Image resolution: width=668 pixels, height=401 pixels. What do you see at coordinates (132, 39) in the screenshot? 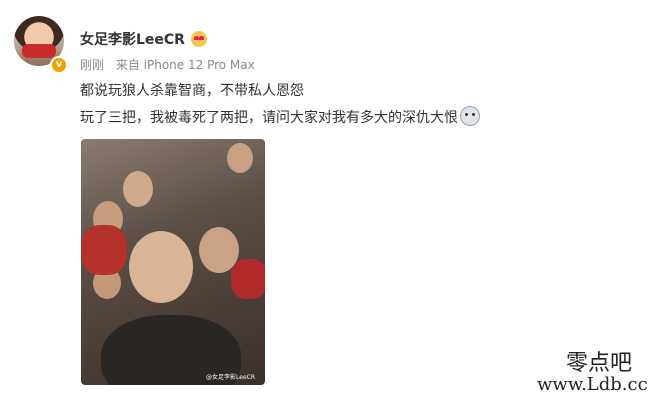
I see `username: 女足李影LeeCR` at bounding box center [132, 39].